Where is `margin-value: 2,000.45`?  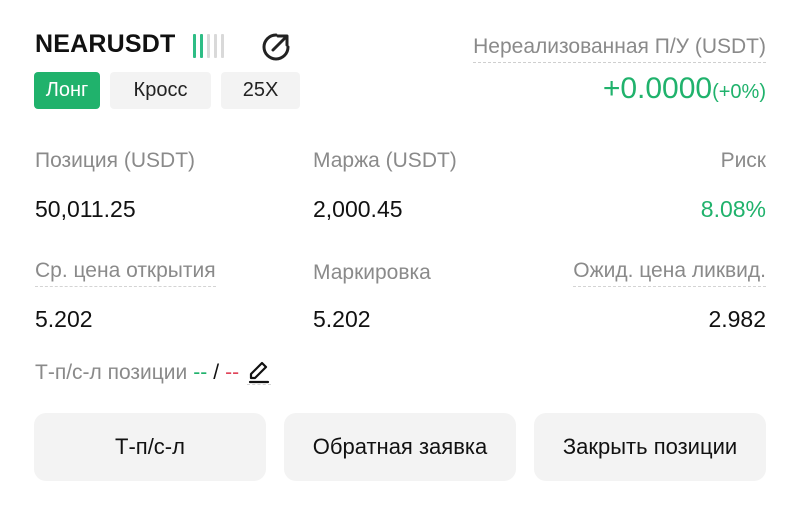 margin-value: 2,000.45 is located at coordinates (358, 209).